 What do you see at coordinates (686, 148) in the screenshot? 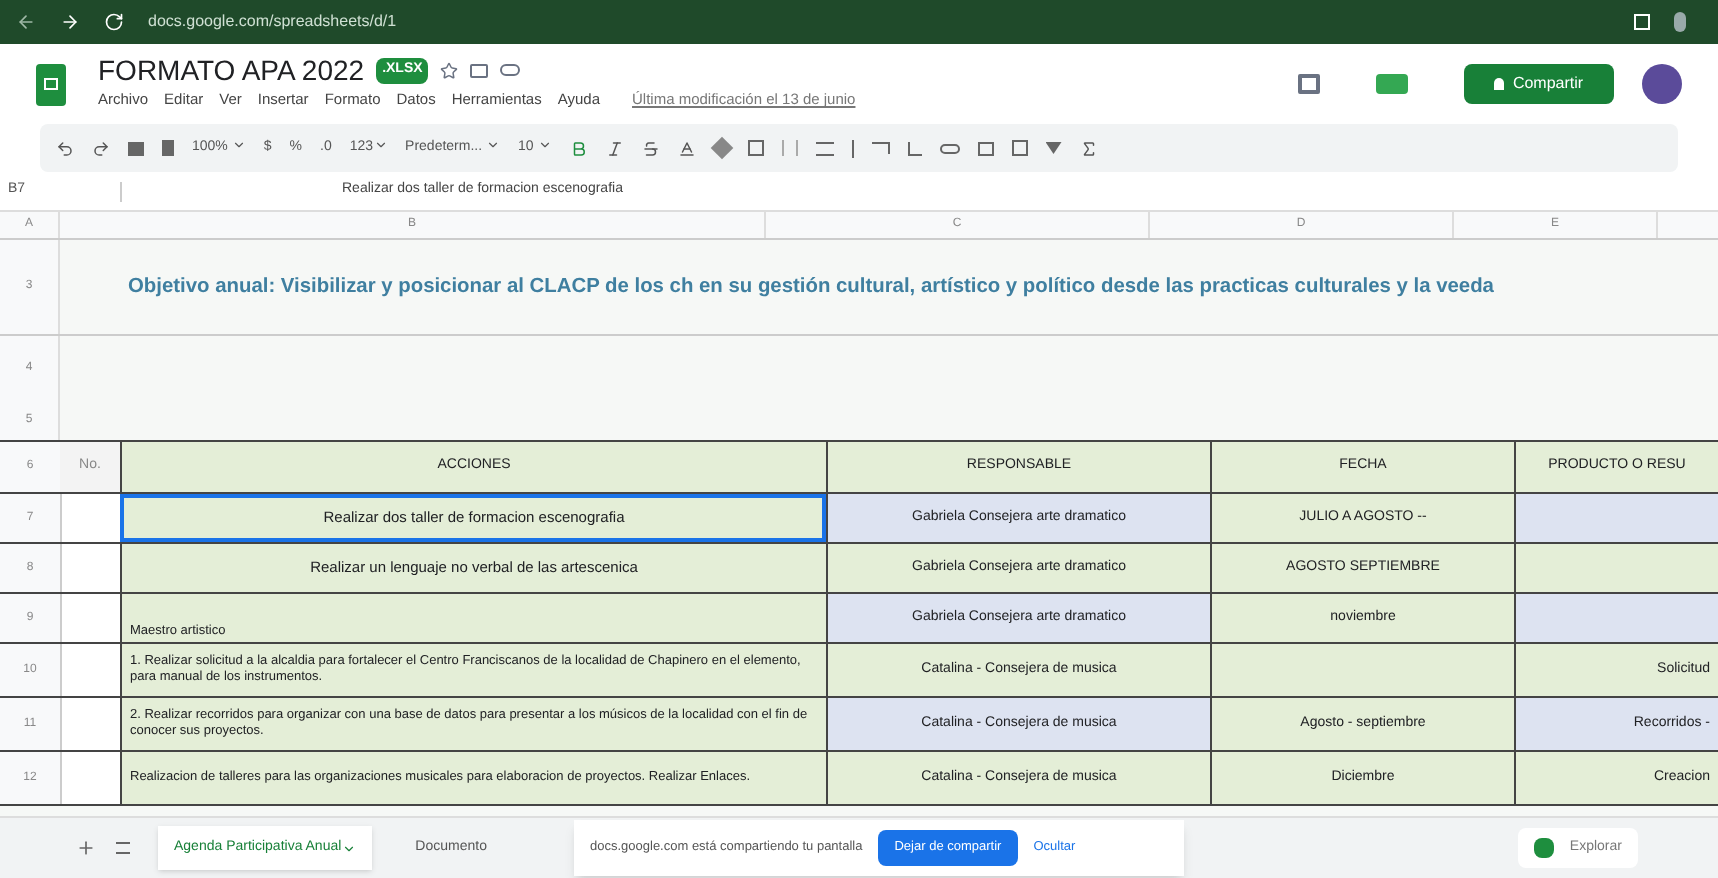
I see `text-color-icon` at bounding box center [686, 148].